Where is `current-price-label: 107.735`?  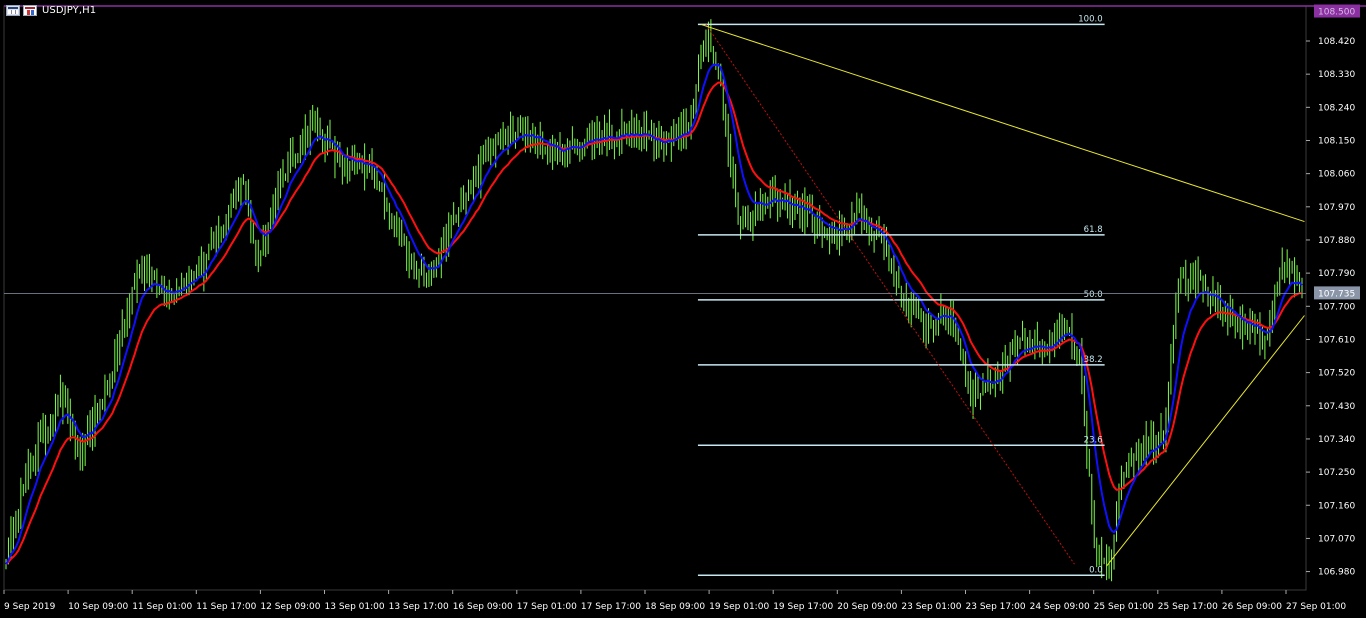
current-price-label: 107.735 is located at coordinates (1336, 294).